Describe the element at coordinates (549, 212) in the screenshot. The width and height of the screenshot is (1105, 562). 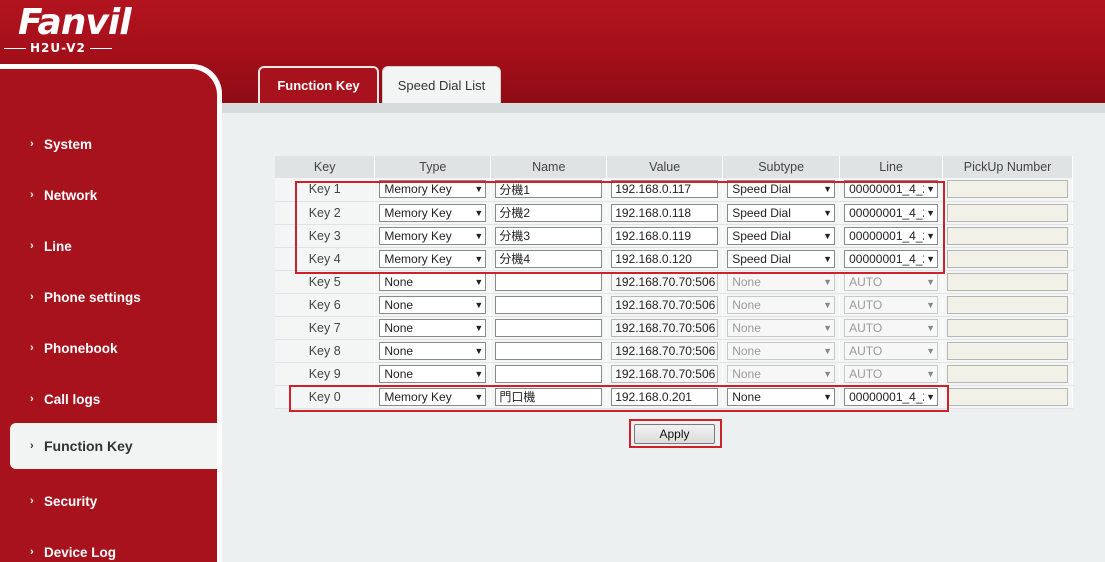
I see `name-input: 分機2` at that location.